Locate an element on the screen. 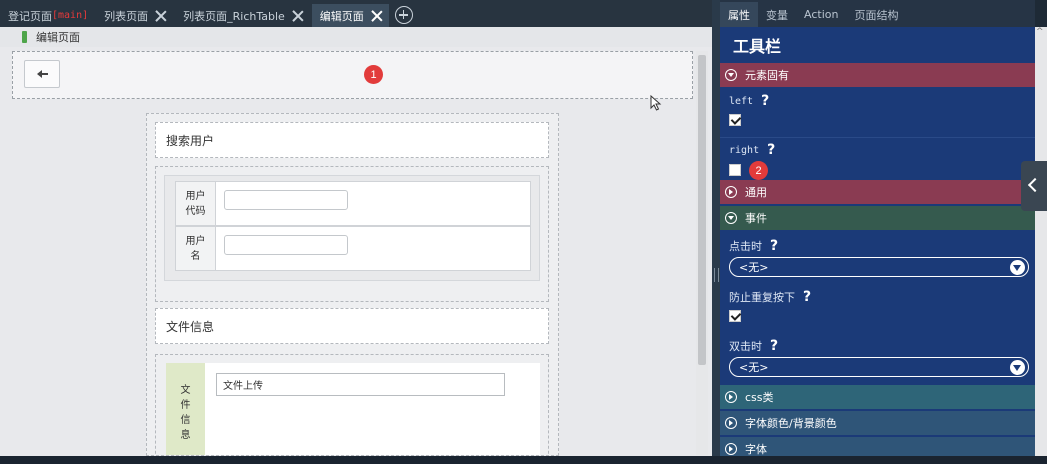 This screenshot has width=1047, height=464. page-icon is located at coordinates (24, 37).